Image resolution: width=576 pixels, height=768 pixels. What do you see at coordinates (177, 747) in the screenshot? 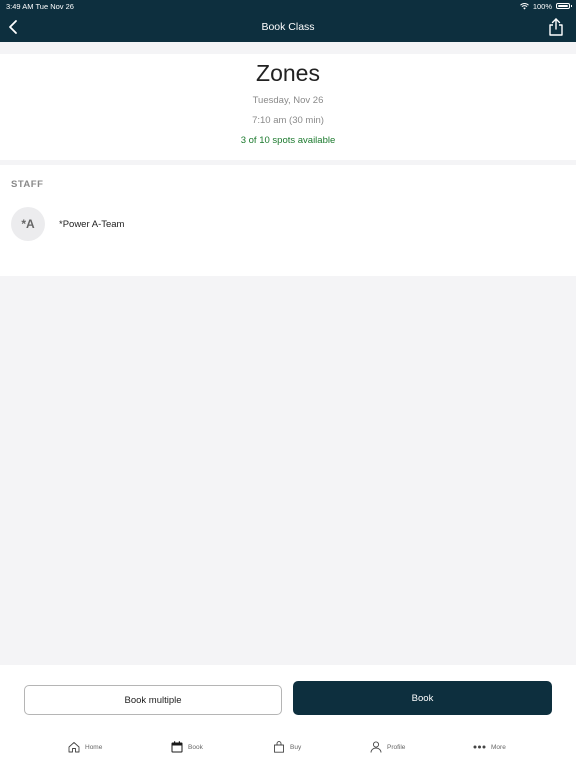
I see `calendar-icon` at bounding box center [177, 747].